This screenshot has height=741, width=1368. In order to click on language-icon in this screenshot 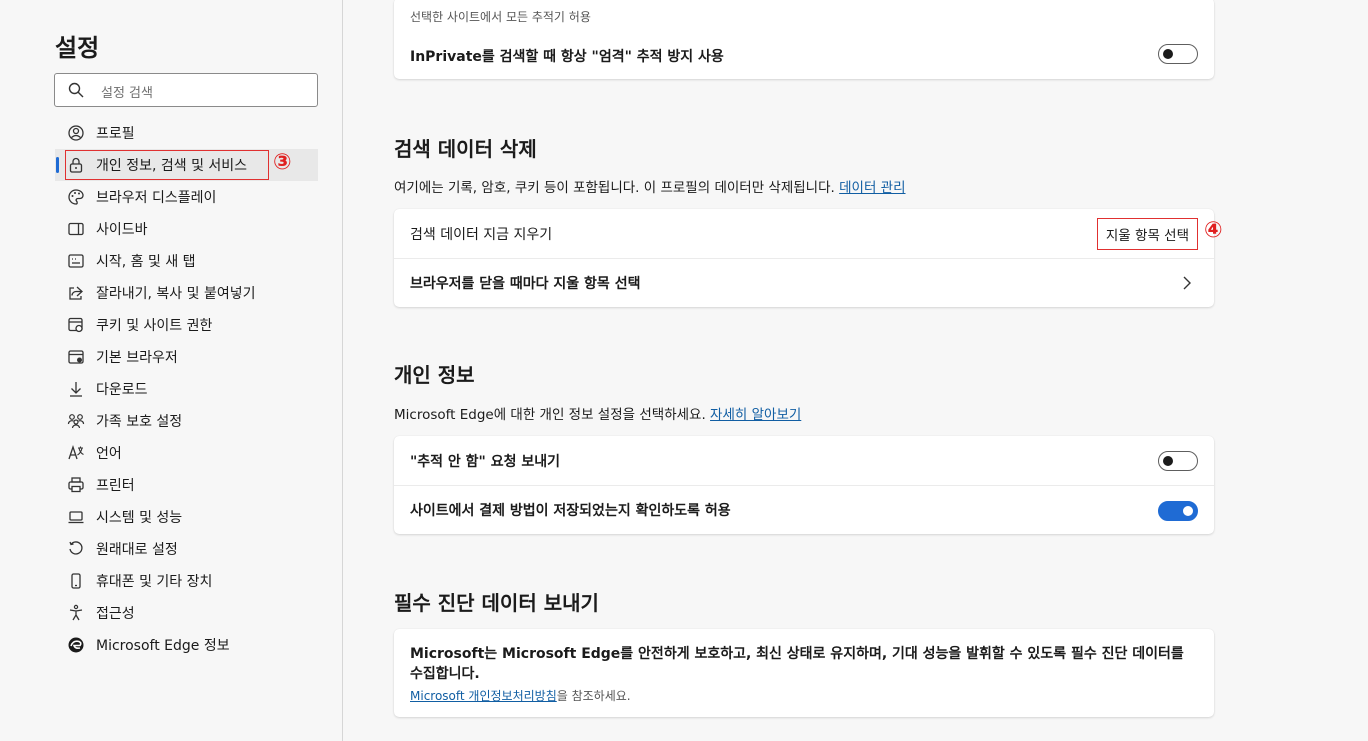, I will do `click(76, 453)`.